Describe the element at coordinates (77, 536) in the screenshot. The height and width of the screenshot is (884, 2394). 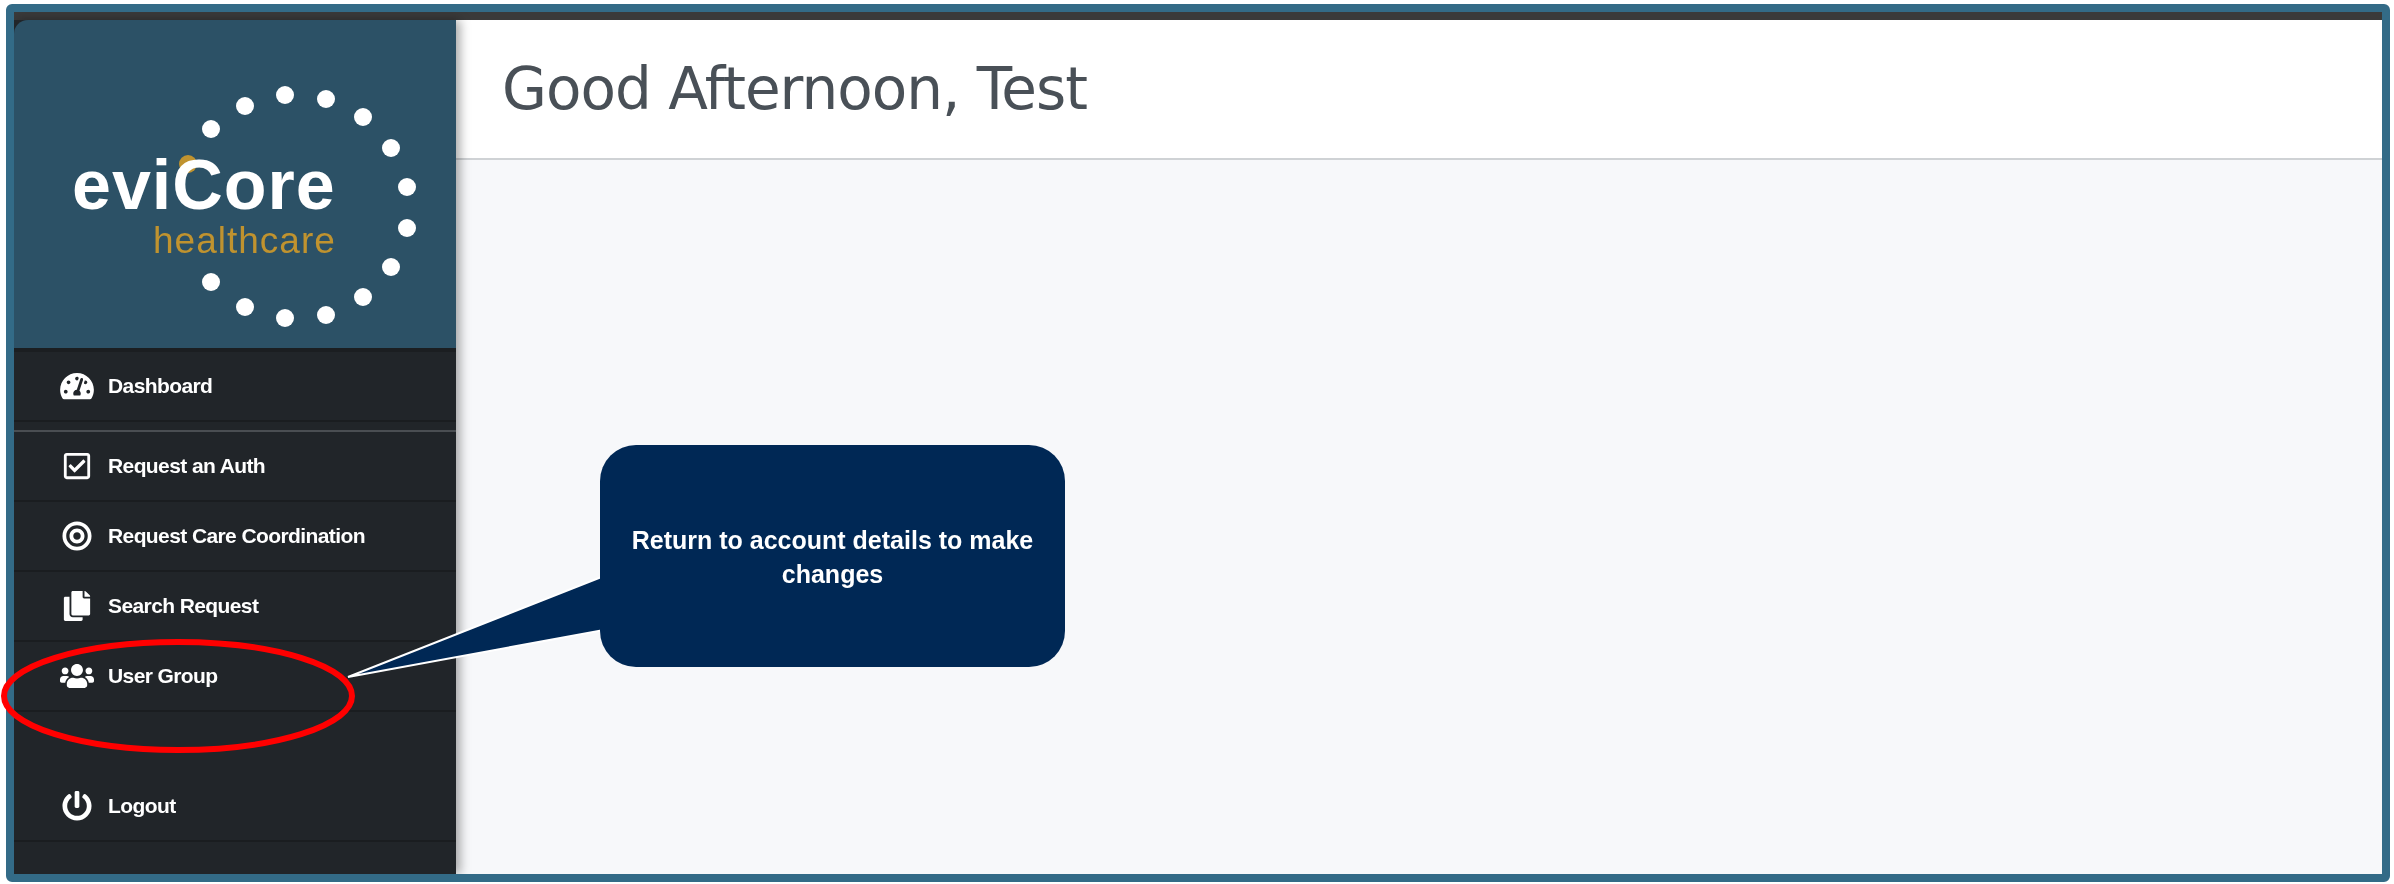
I see `target-icon` at that location.